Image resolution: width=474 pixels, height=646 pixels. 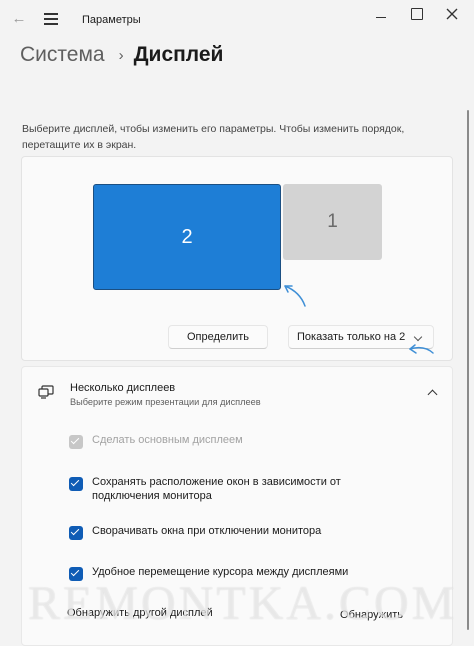 What do you see at coordinates (432, 394) in the screenshot?
I see `chevron-up-icon` at bounding box center [432, 394].